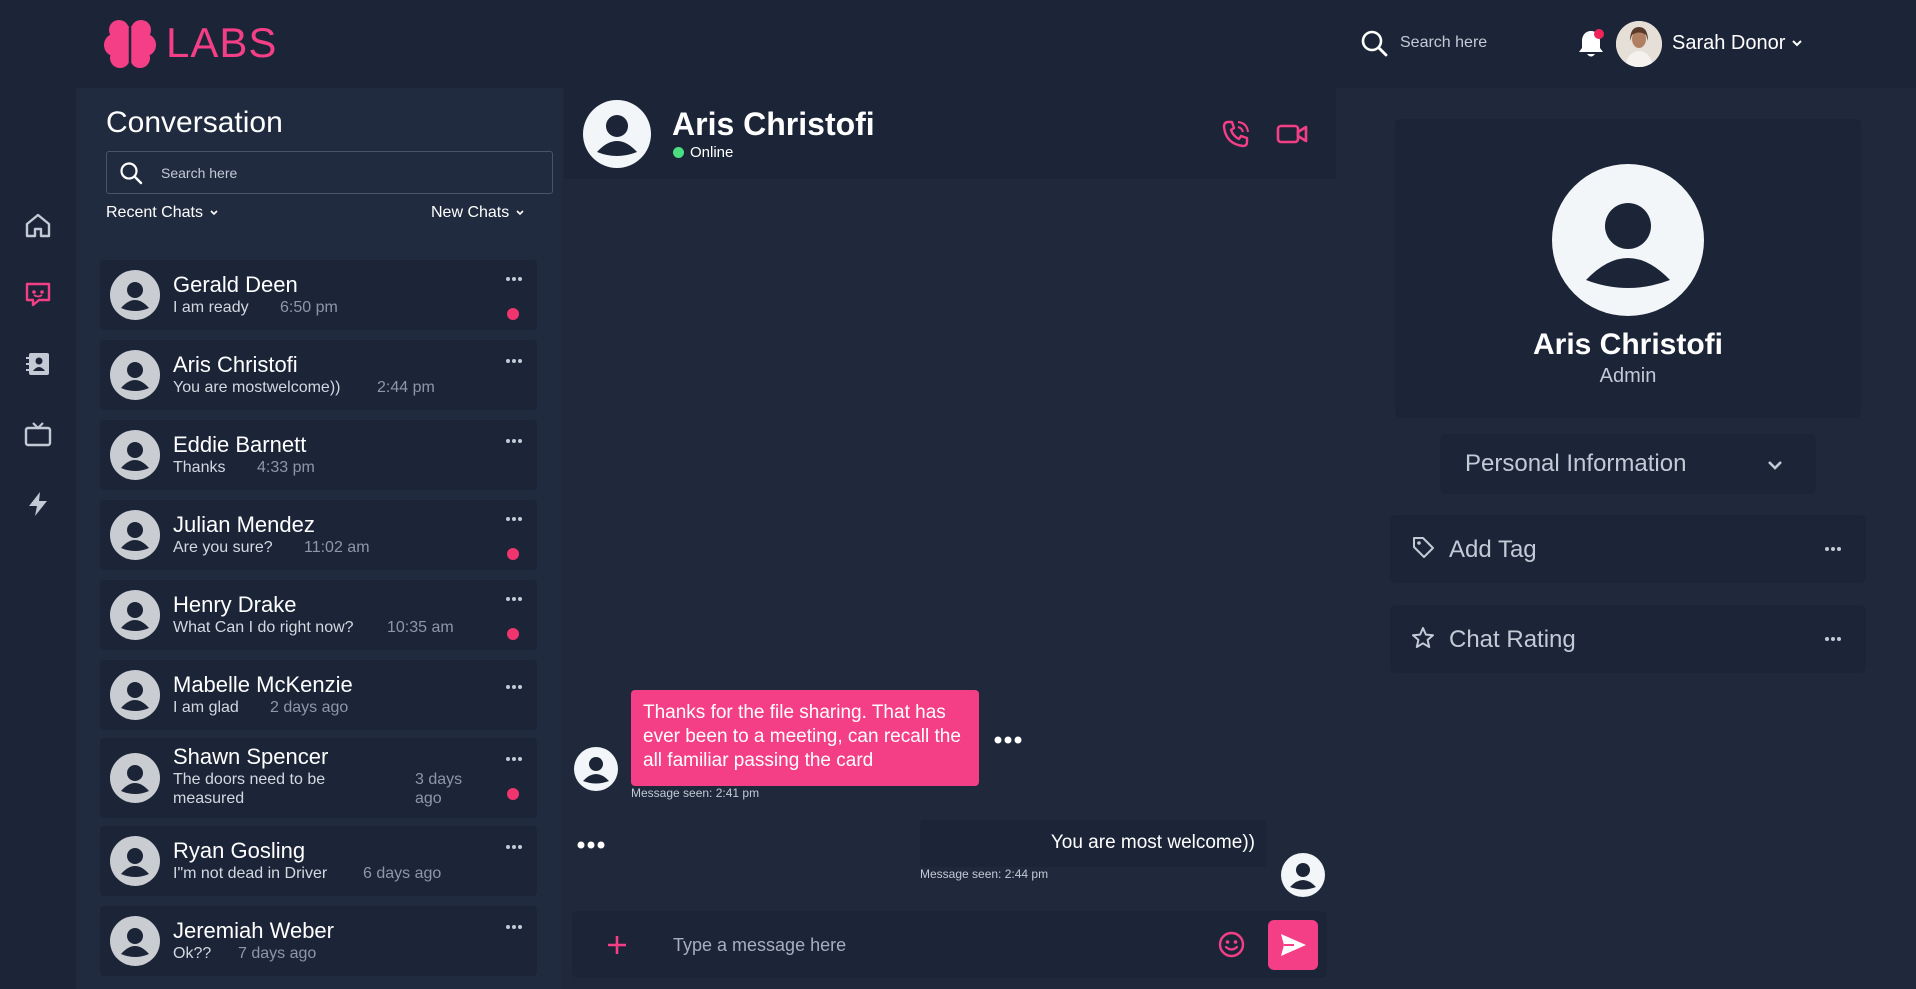 This screenshot has height=989, width=1916. I want to click on contacts-icon, so click(38, 364).